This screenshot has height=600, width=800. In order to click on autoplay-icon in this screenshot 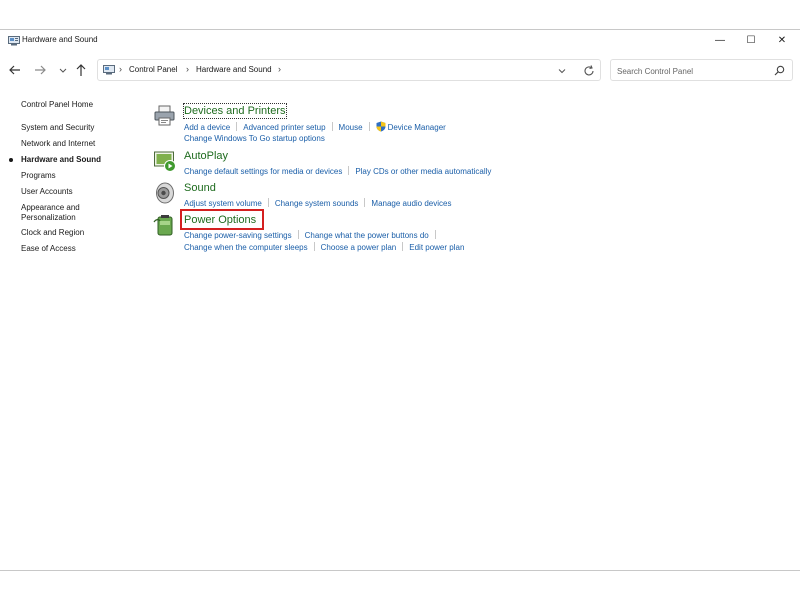, I will do `click(165, 161)`.